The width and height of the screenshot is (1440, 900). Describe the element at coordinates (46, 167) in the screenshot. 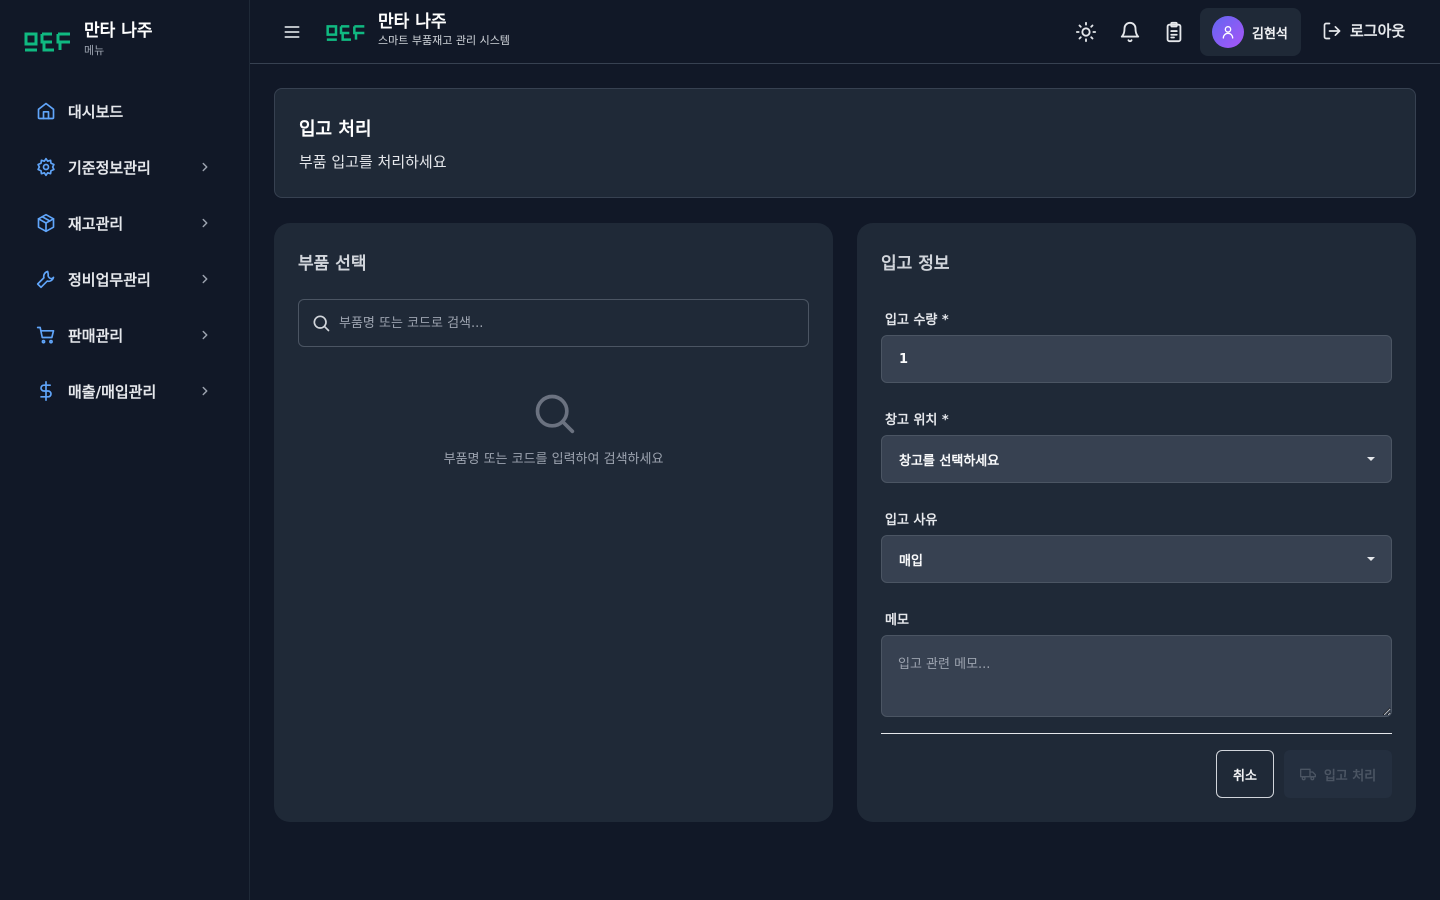

I see `gear-icon` at that location.